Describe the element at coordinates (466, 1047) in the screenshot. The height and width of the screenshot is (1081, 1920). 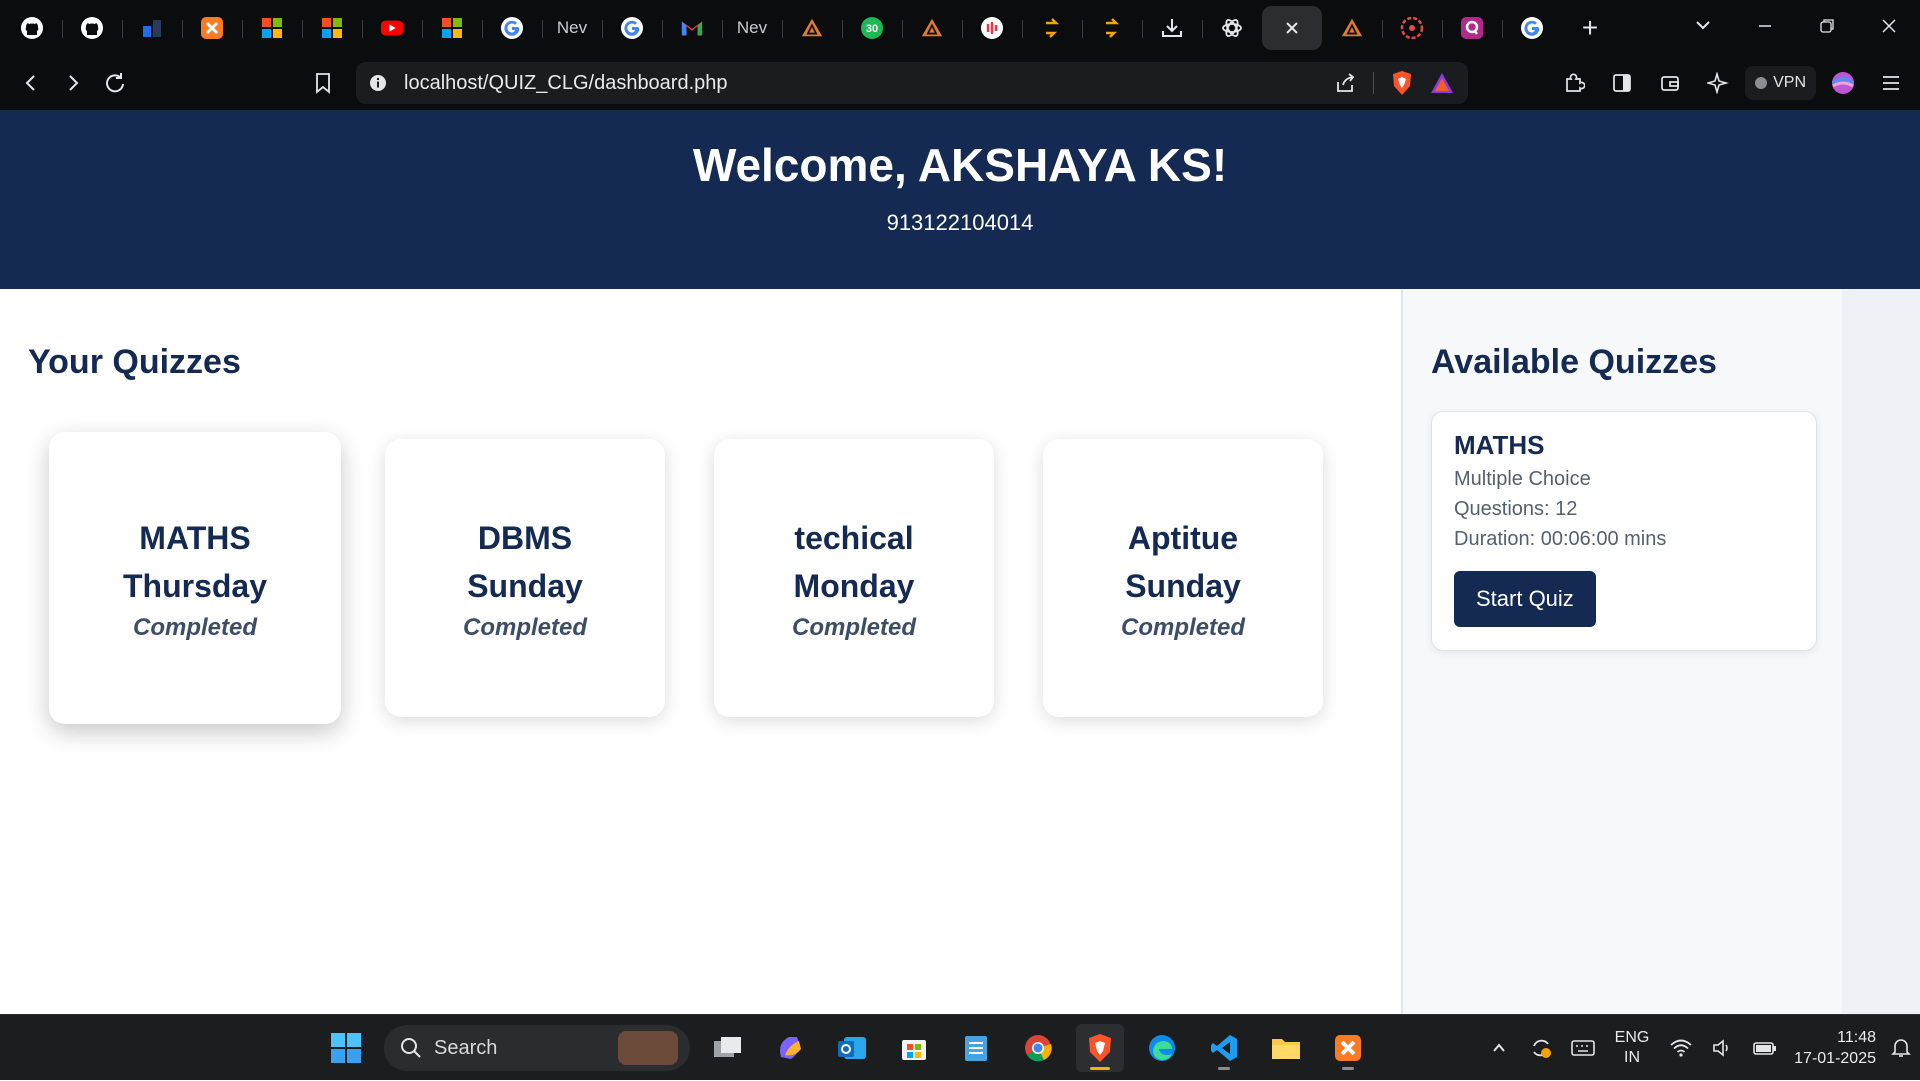
I see `search-label: Search` at that location.